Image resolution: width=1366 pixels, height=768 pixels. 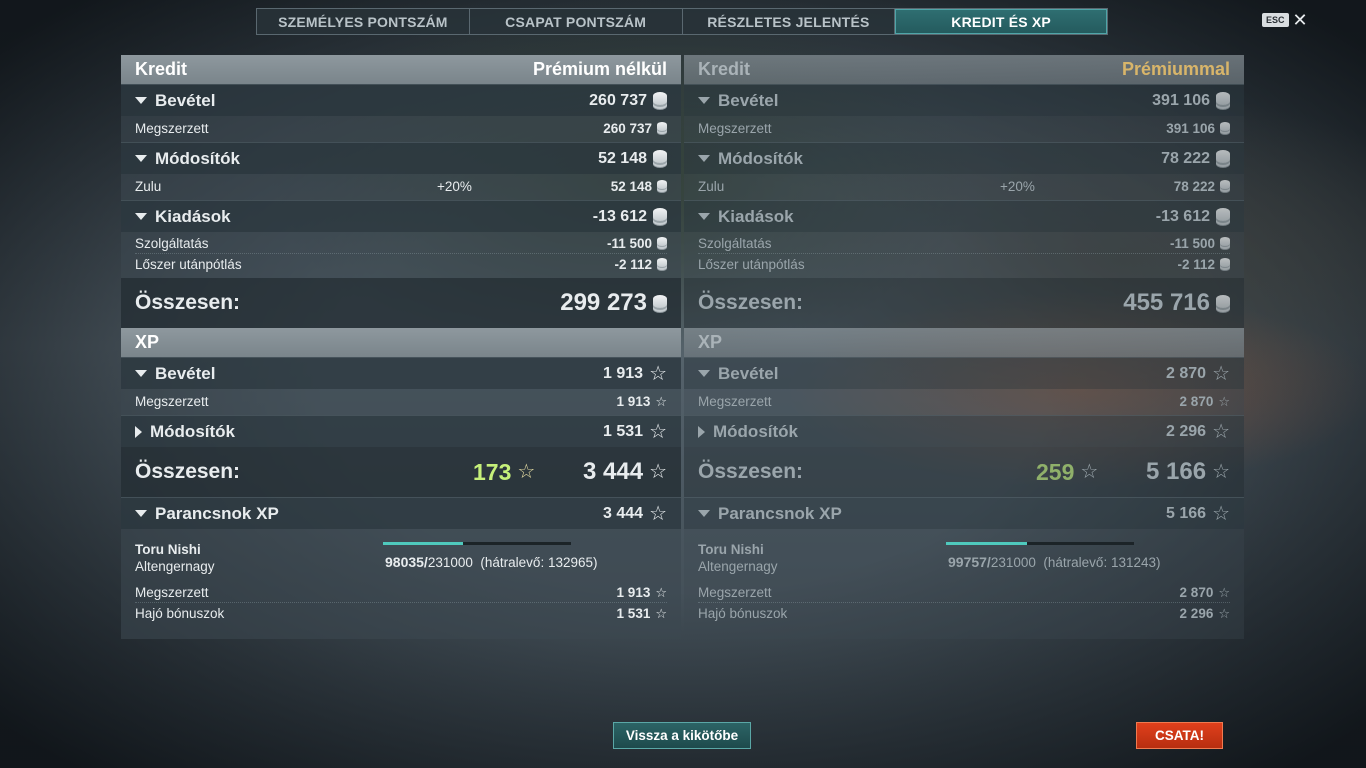 What do you see at coordinates (701, 431) in the screenshot?
I see `expand-arrow-icon` at bounding box center [701, 431].